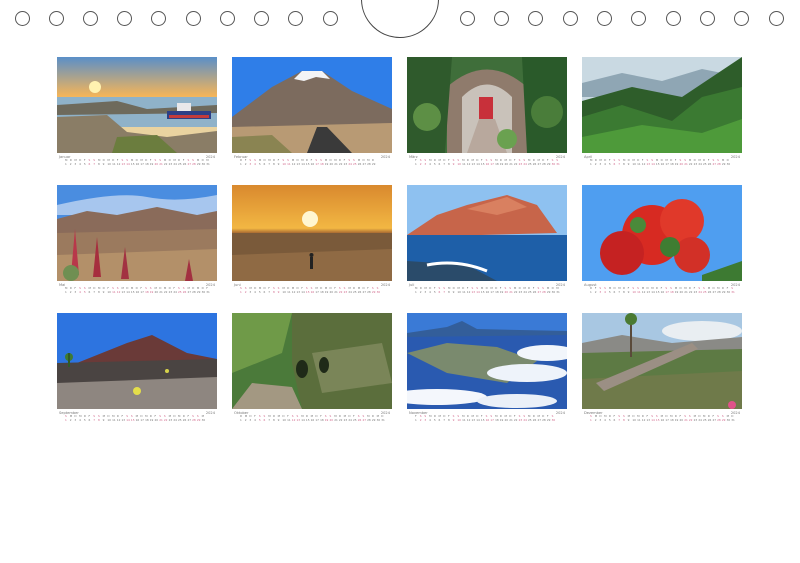  Describe the element at coordinates (662, 105) in the screenshot. I see `photo-green-valley` at that location.